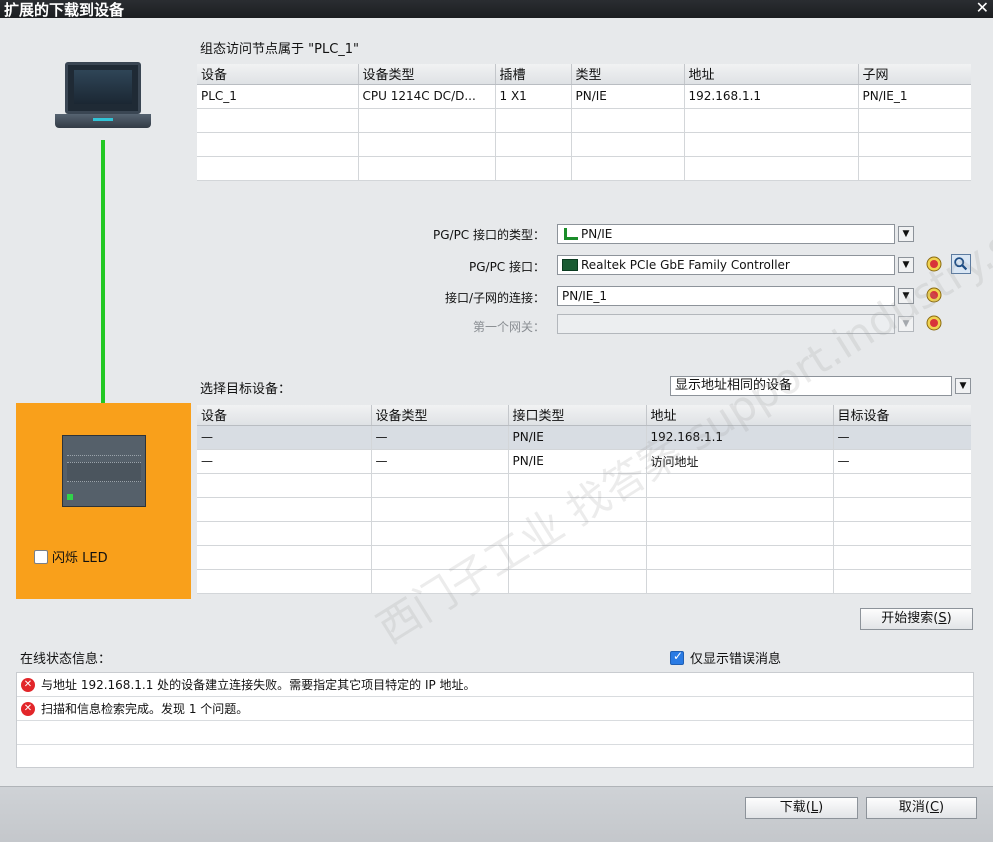 The height and width of the screenshot is (842, 993). What do you see at coordinates (64, 10) in the screenshot?
I see `window-title: 扩展的下载到设备` at bounding box center [64, 10].